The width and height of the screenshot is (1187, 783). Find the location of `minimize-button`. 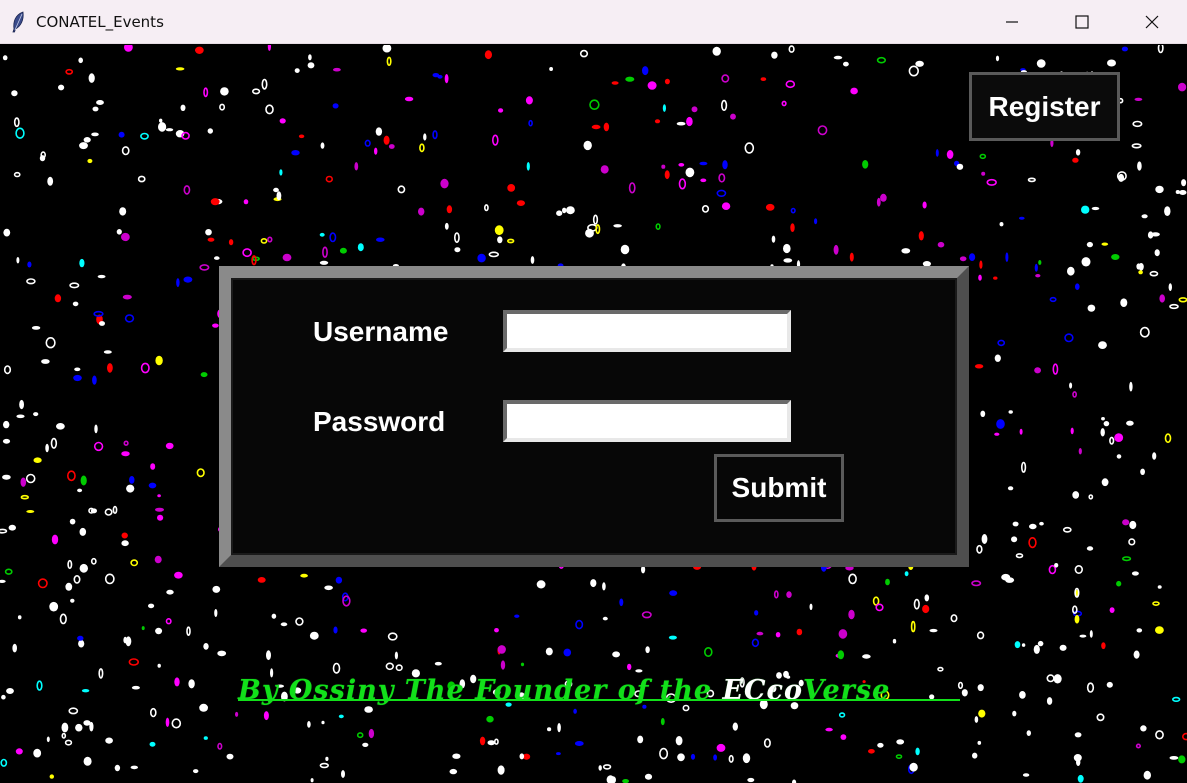

minimize-button is located at coordinates (1012, 22).